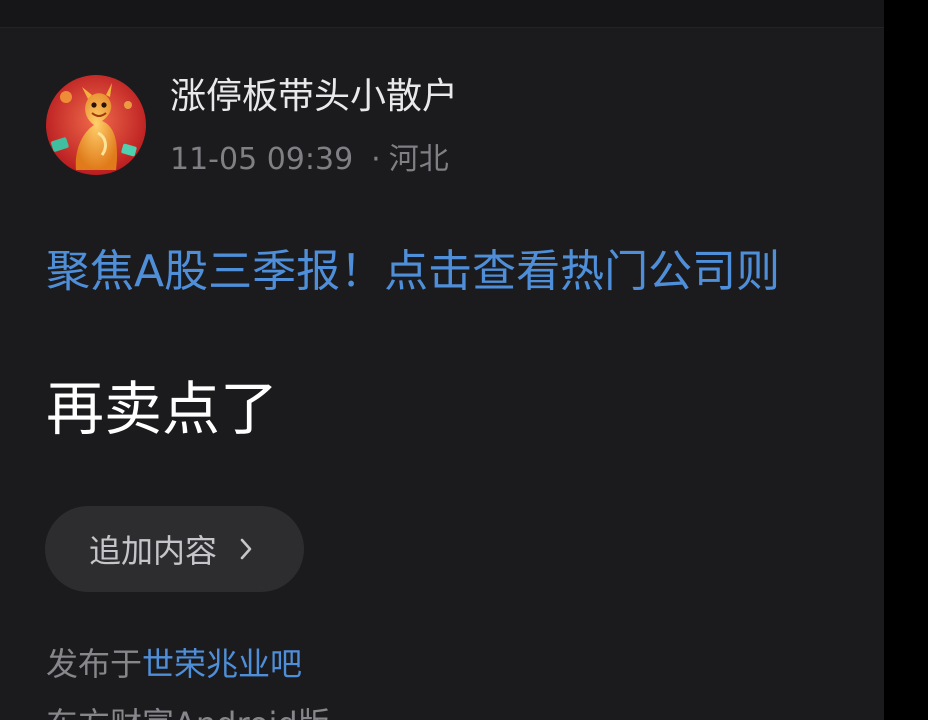 This screenshot has height=720, width=928. I want to click on append-content-button: 追加内容, so click(174, 549).